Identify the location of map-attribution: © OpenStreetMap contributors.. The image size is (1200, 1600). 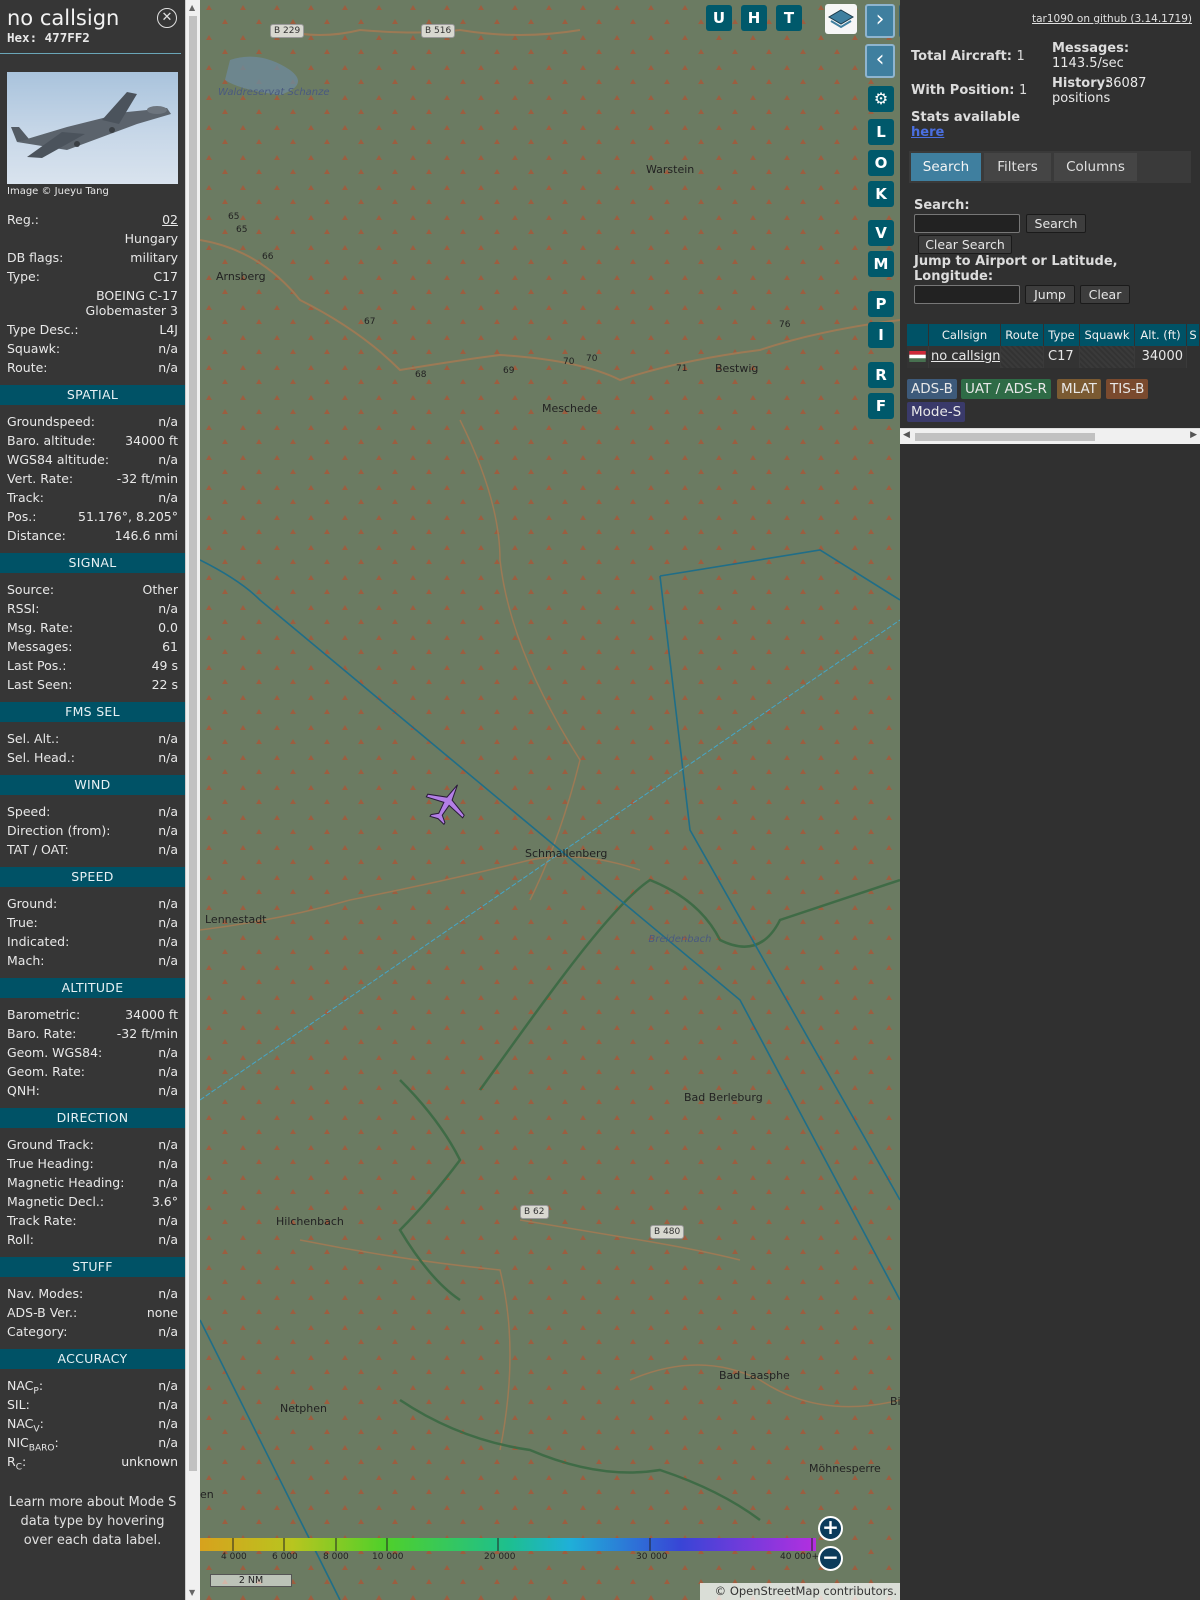
(800, 1591).